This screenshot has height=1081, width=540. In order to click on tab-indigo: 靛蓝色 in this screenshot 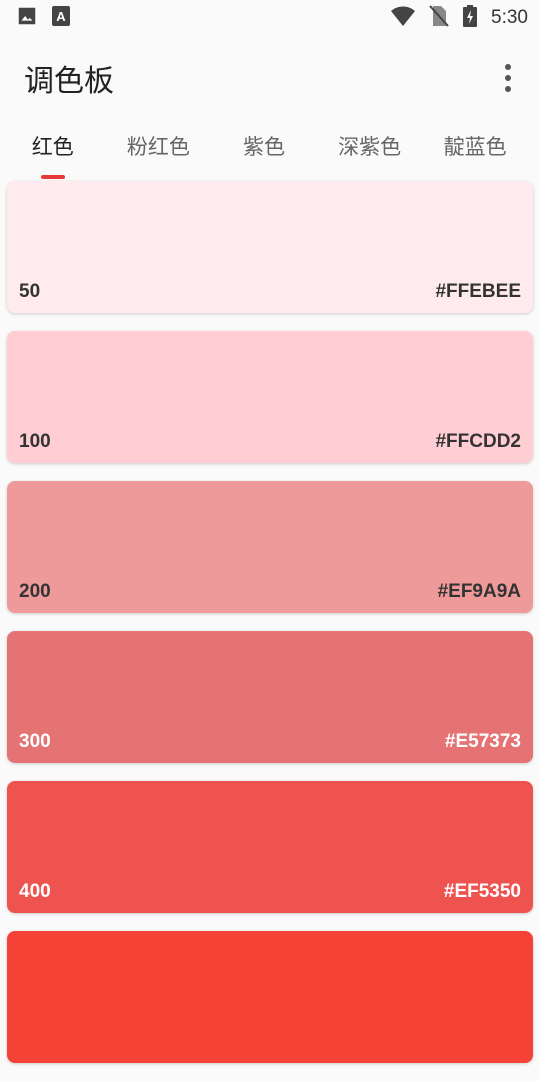, I will do `click(475, 146)`.